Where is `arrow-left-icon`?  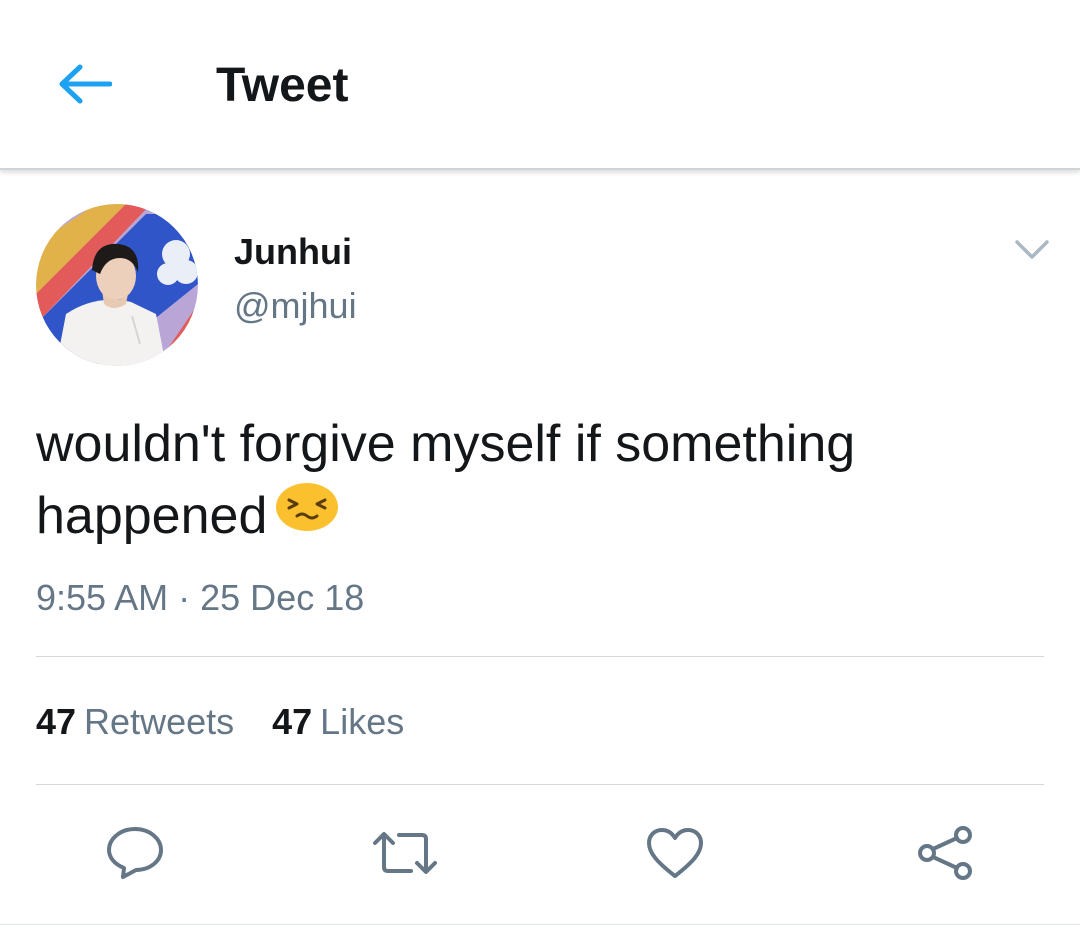 arrow-left-icon is located at coordinates (85, 84).